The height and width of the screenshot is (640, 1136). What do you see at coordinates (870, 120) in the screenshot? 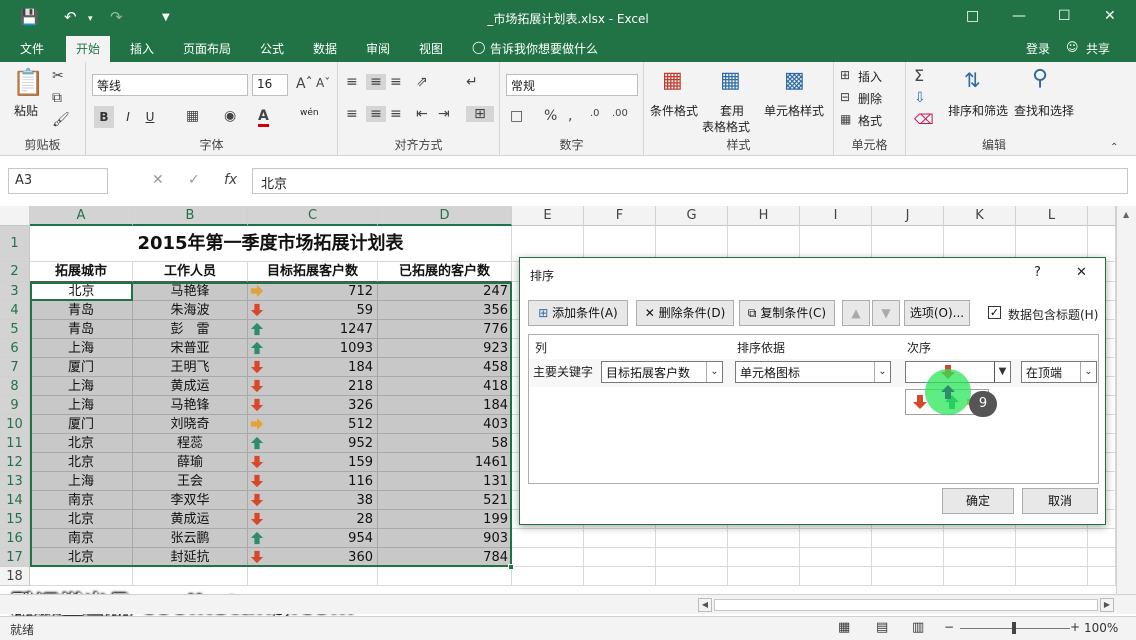
I see `format-cells-button: 格式` at bounding box center [870, 120].